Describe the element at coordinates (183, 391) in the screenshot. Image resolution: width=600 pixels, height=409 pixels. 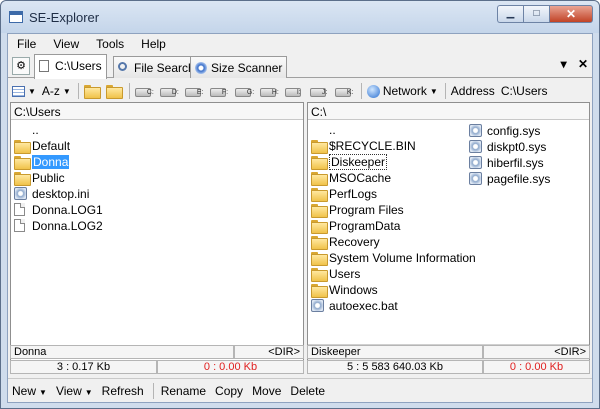
I see `rename-button: Rename` at that location.